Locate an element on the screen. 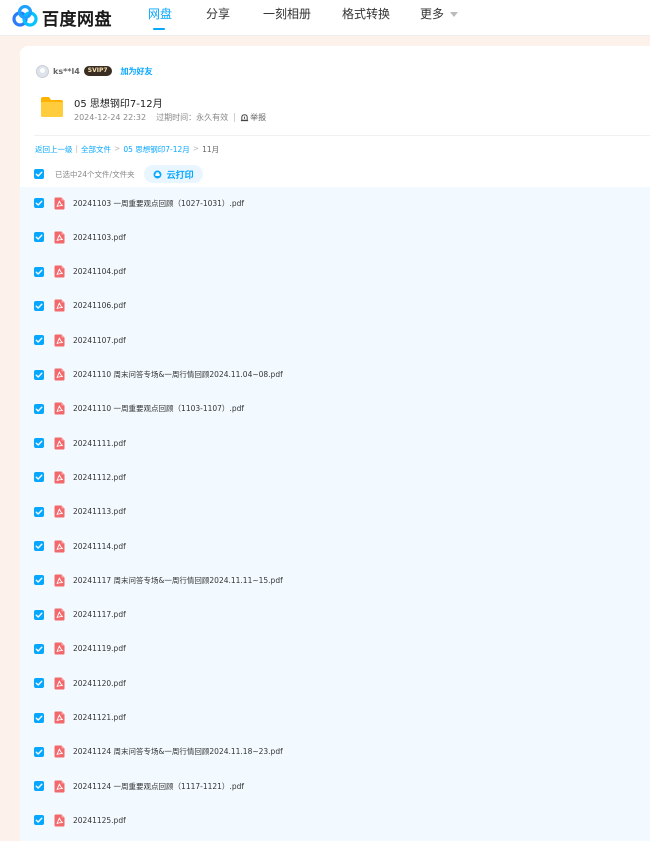  file-name: 20241103.pdf is located at coordinates (99, 237).